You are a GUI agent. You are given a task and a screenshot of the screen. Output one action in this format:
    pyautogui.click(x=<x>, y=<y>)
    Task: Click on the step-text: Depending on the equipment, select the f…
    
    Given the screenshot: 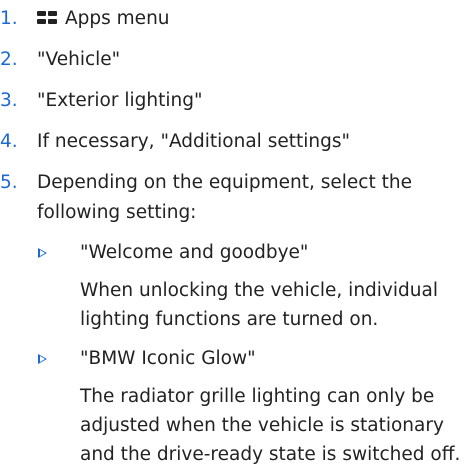 What is the action you would take?
    pyautogui.click(x=224, y=197)
    